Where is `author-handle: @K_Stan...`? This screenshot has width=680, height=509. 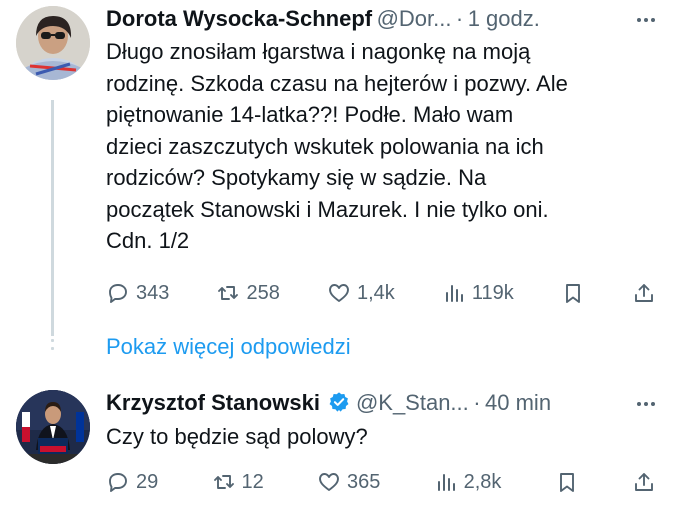
author-handle: @K_Stan... is located at coordinates (412, 402).